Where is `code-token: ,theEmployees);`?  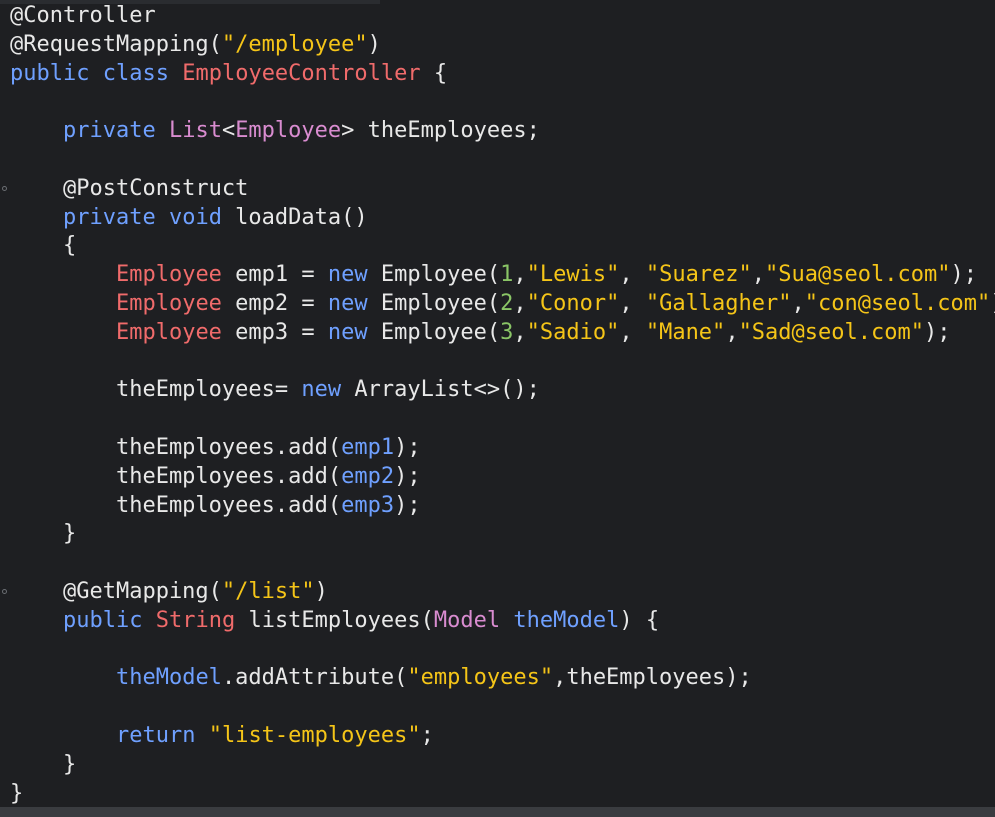 code-token: ,theEmployees); is located at coordinates (652, 678).